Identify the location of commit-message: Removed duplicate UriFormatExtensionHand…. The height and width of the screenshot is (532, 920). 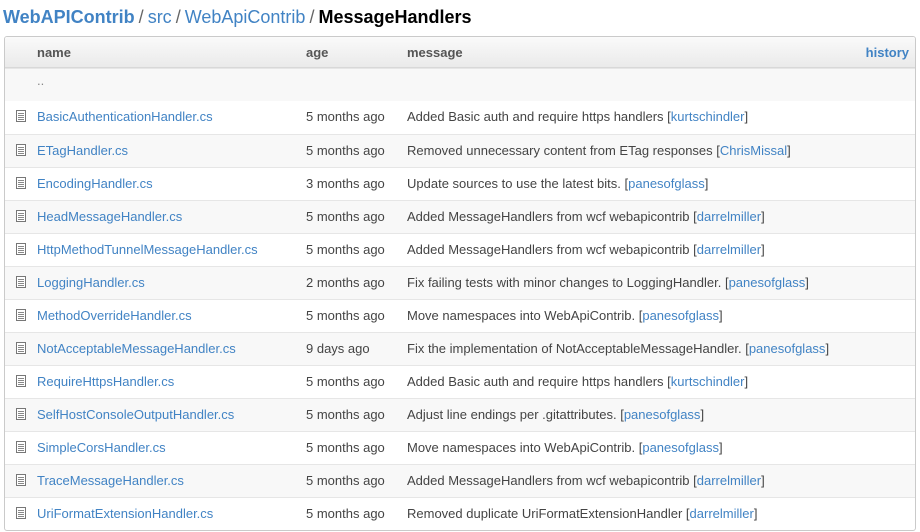
(582, 513).